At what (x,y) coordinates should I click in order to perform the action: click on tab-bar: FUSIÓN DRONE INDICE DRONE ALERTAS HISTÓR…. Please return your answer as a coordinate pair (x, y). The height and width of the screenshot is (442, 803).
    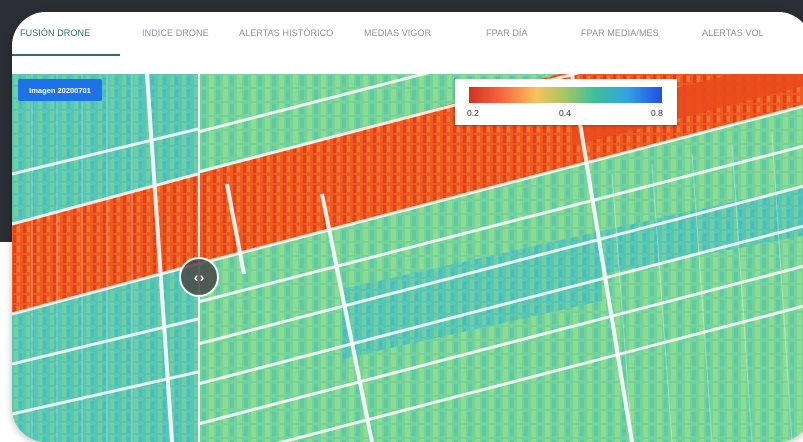
    Looking at the image, I should click on (407, 43).